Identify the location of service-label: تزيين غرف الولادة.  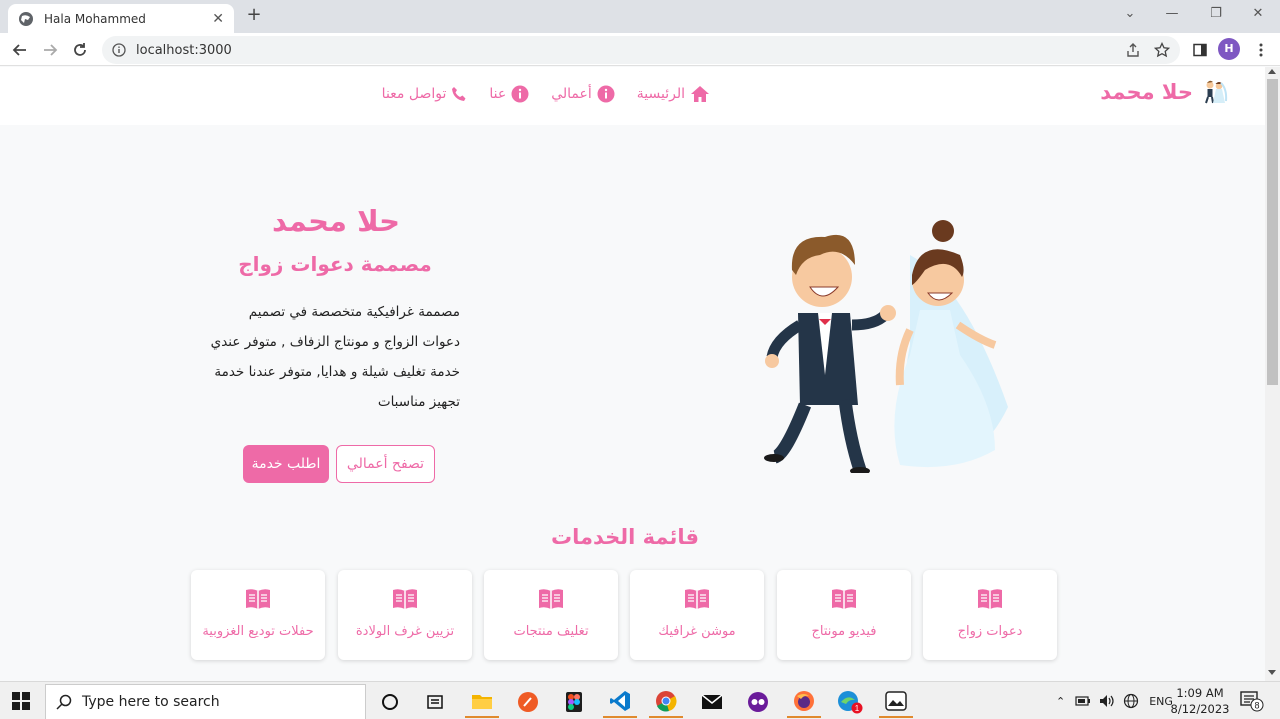
(405, 631).